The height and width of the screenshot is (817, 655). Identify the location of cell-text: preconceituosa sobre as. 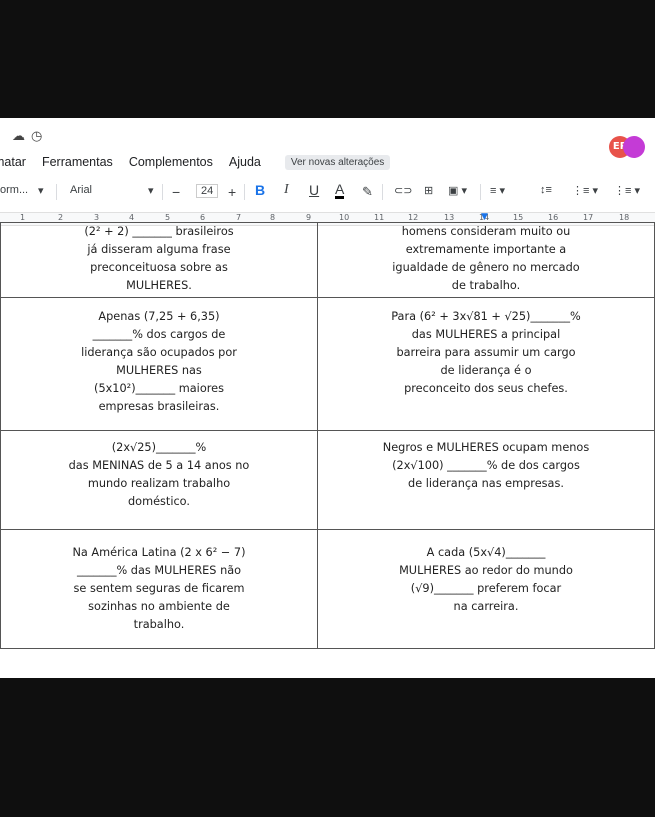
(159, 267).